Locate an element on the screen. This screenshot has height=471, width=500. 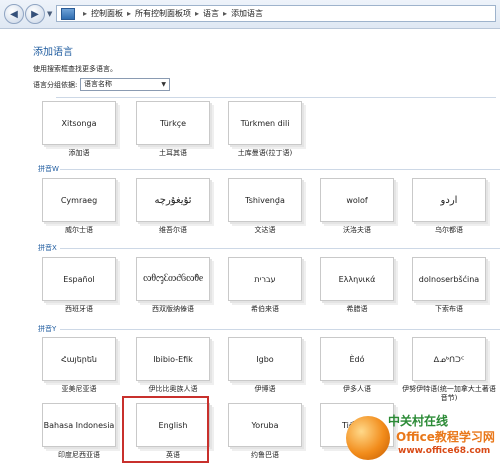
language-name: 西双版纳傣语 is located at coordinates (173, 309).